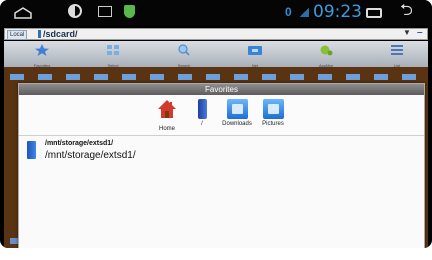 The height and width of the screenshot is (260, 432). I want to click on favorites-row: Home / Downloads Pictures, so click(221, 115).